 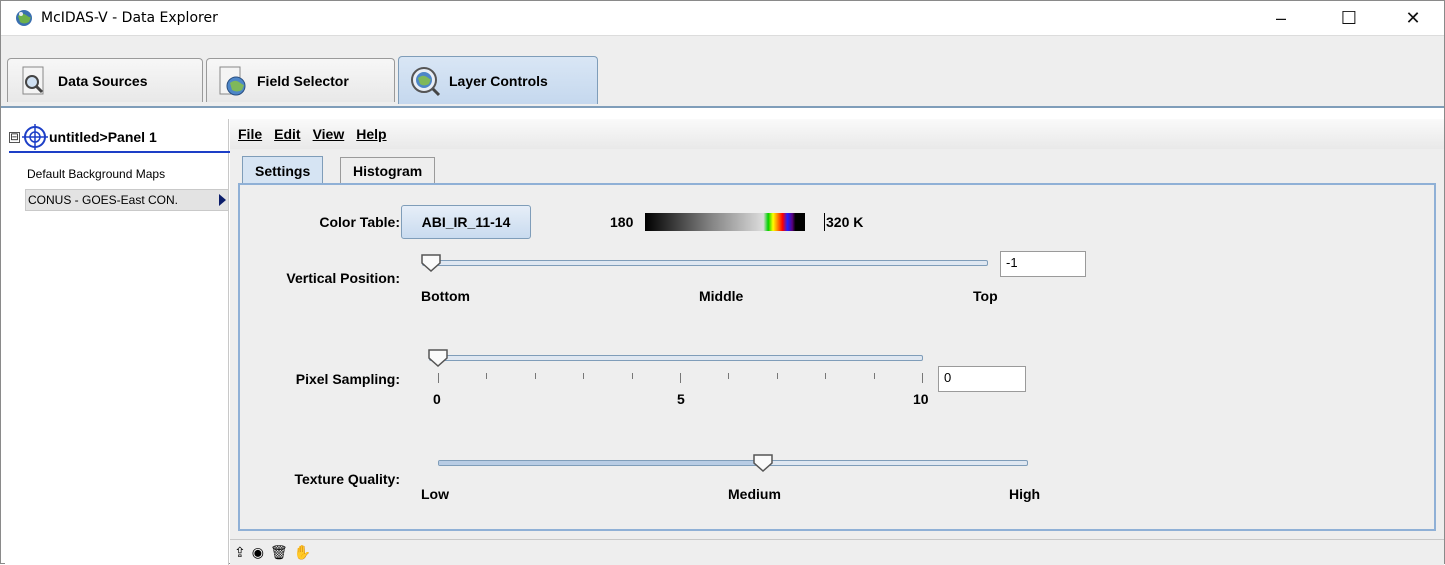 I want to click on tab-underline, so click(x=722, y=107).